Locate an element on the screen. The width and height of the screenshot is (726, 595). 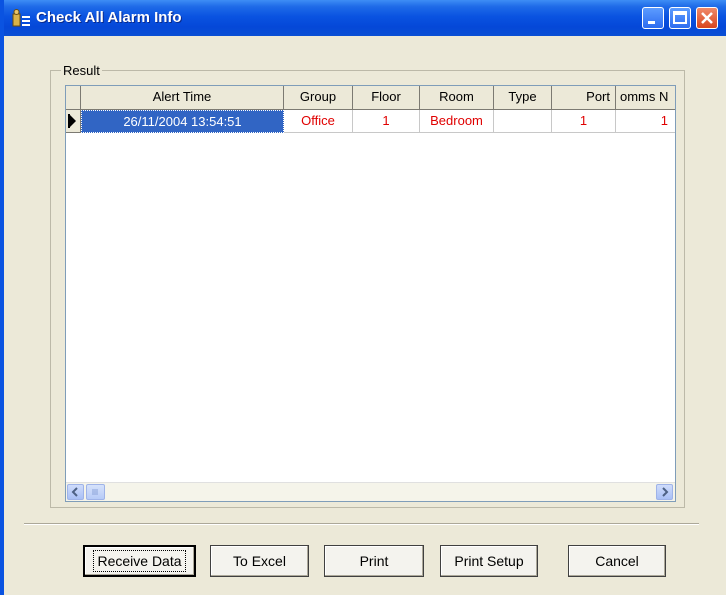
scroll-thumb is located at coordinates (95, 492).